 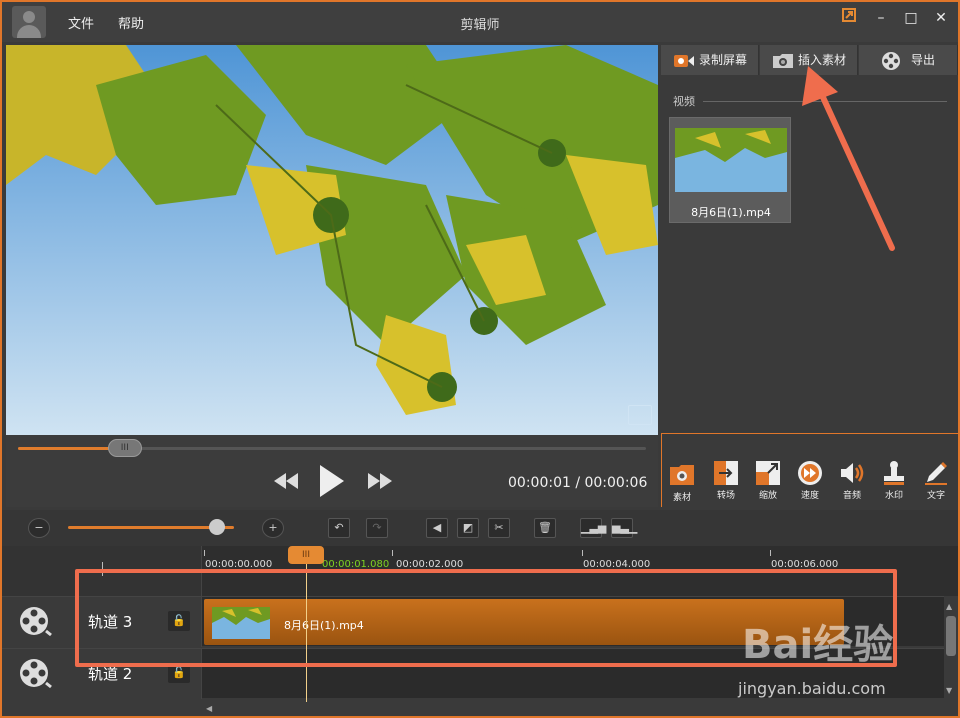 I want to click on media-thumbnail, so click(x=731, y=160).